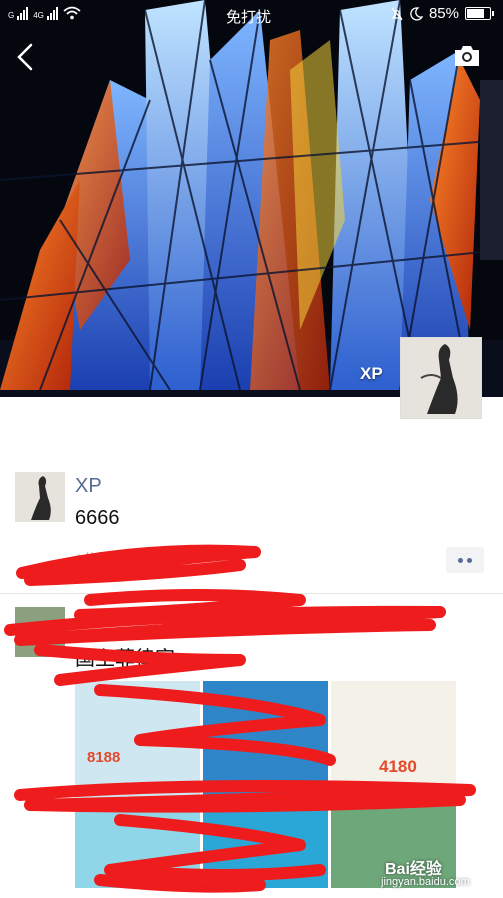 Image resolution: width=503 pixels, height=898 pixels. What do you see at coordinates (137, 742) in the screenshot?
I see `grid-image: 8188` at bounding box center [137, 742].